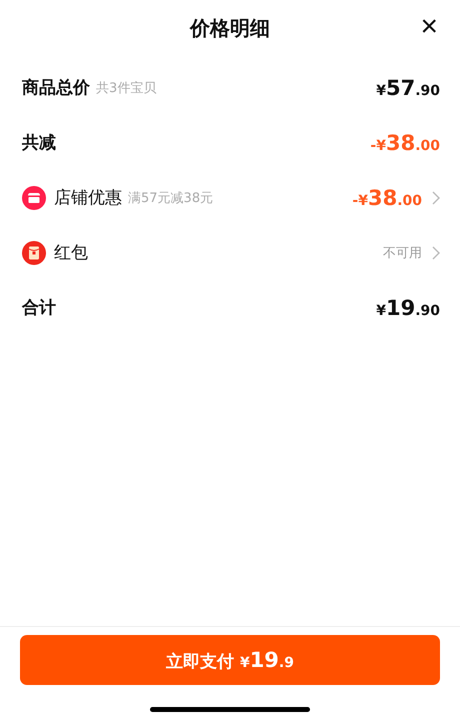 The width and height of the screenshot is (460, 720). I want to click on row-label: 共减, so click(39, 143).